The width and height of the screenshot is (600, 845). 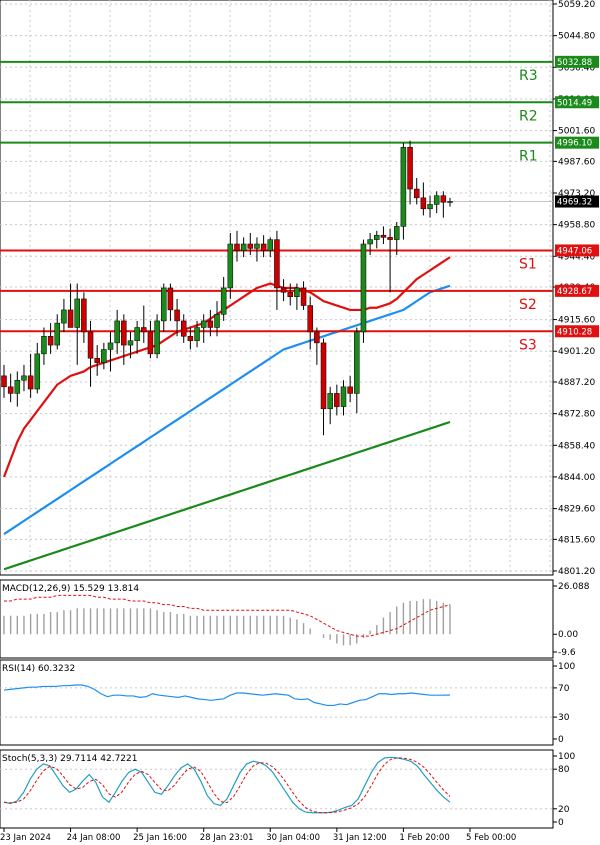 I want to click on x-tick-label: 28 Jan 23:01, so click(x=227, y=838).